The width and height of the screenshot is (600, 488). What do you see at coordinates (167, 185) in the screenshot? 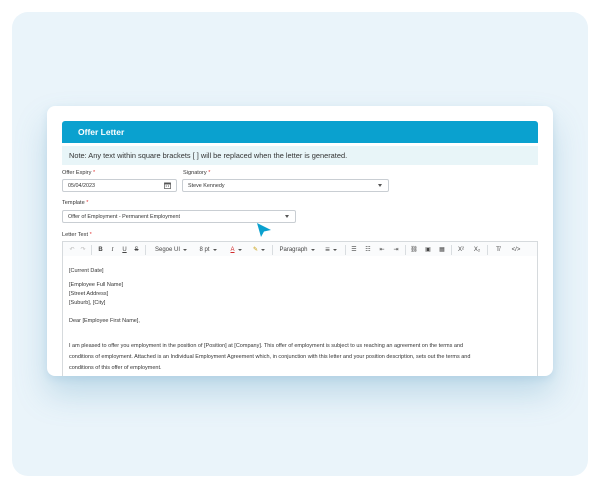
I see `calendar-icon` at bounding box center [167, 185].